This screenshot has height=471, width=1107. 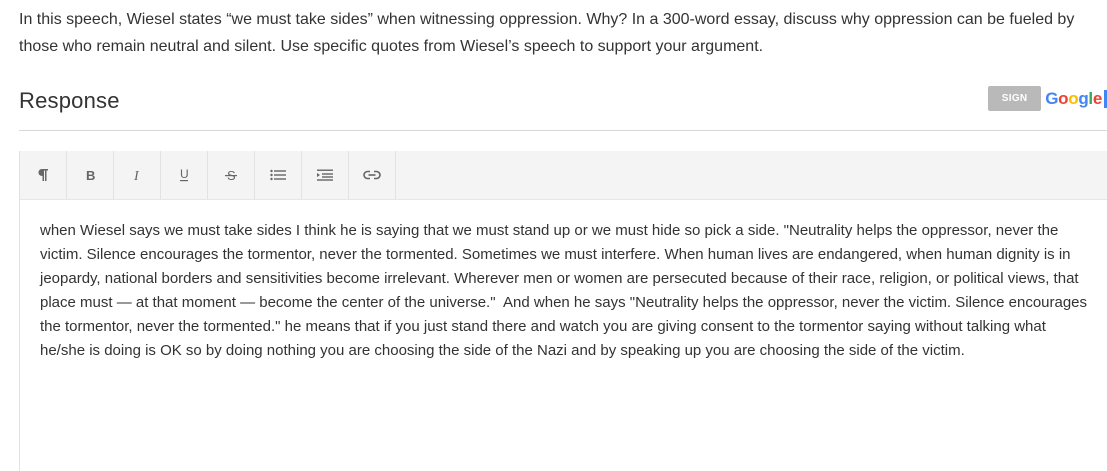 I want to click on google-signin: SIGN IN Google, so click(x=1047, y=107).